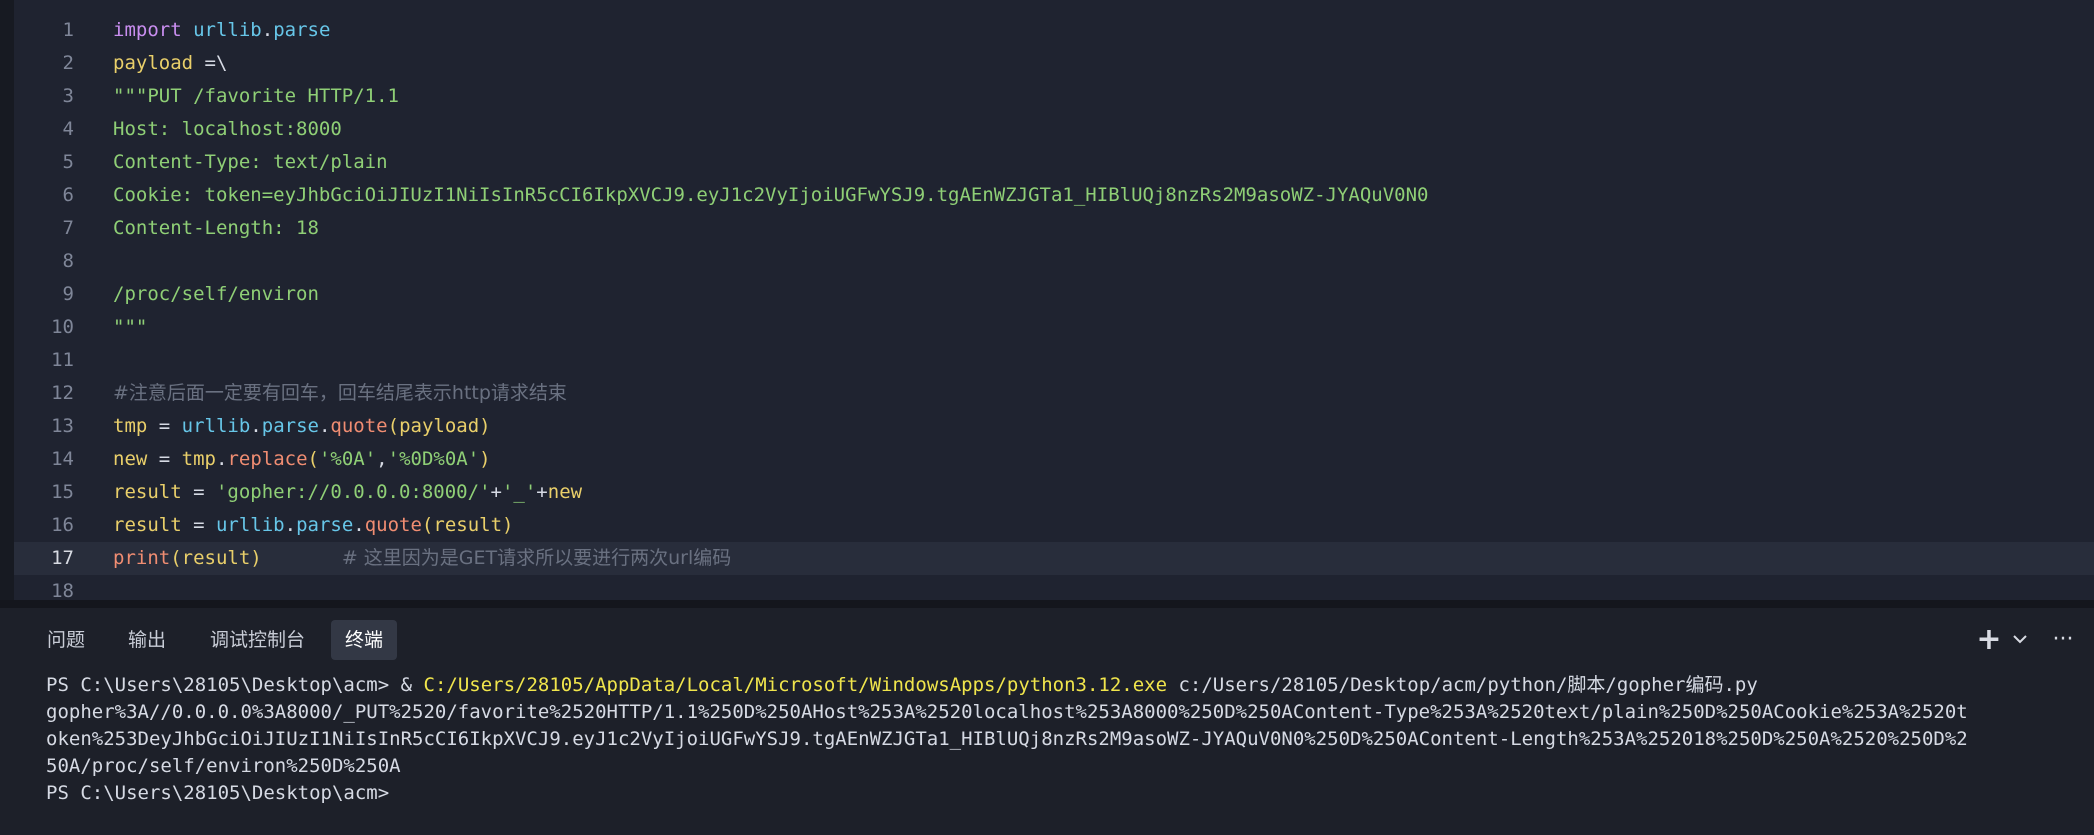 Image resolution: width=2094 pixels, height=835 pixels. I want to click on code-line: 11, so click(1054, 360).